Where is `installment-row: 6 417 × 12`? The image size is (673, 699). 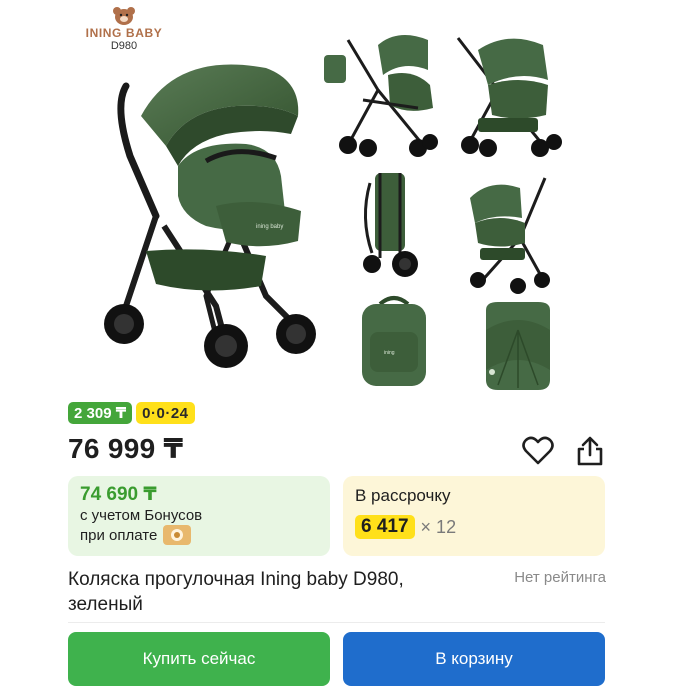
installment-row: 6 417 × 12 is located at coordinates (474, 527).